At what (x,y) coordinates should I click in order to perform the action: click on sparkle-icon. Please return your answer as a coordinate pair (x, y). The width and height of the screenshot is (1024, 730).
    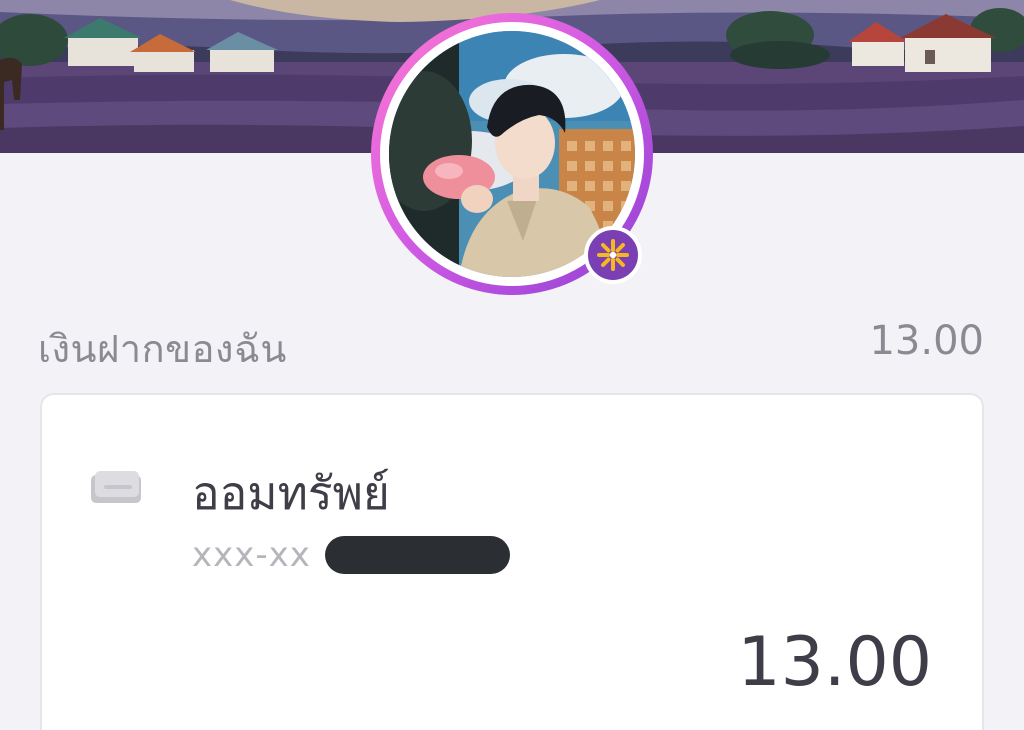
    Looking at the image, I should click on (613, 255).